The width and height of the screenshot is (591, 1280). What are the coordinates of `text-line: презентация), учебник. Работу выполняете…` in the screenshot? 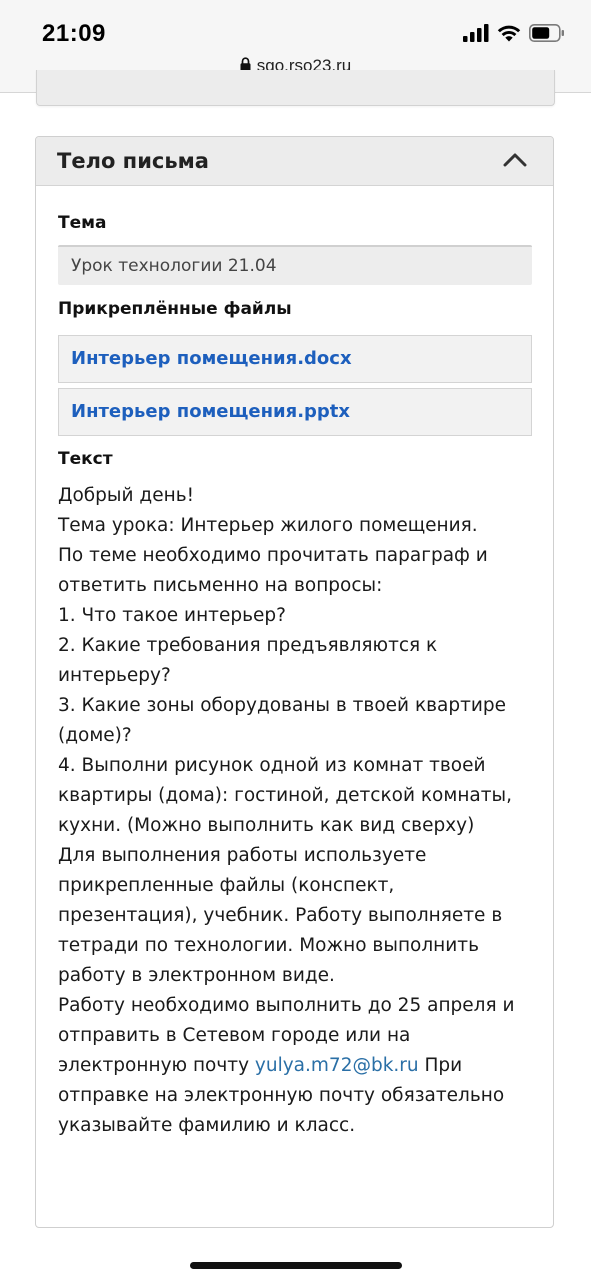 It's located at (280, 915).